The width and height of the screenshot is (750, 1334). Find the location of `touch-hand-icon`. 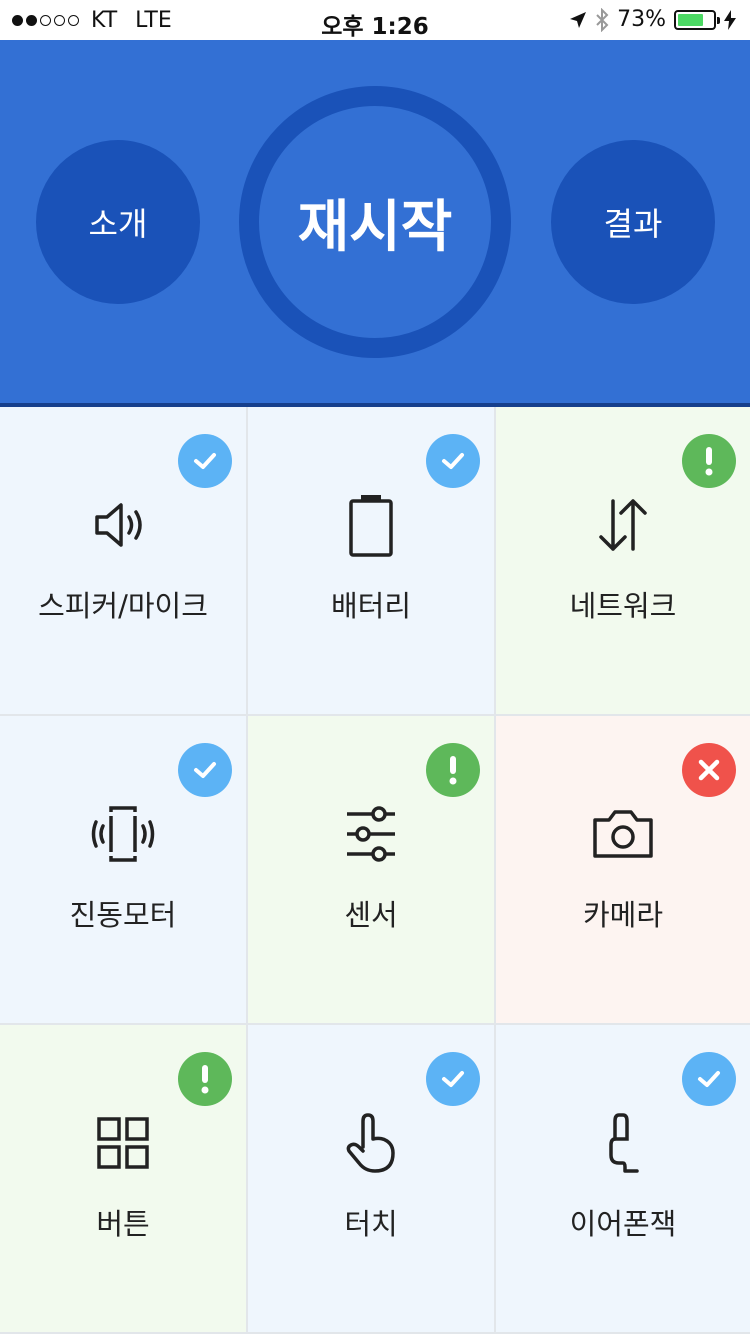

touch-hand-icon is located at coordinates (370, 1143).